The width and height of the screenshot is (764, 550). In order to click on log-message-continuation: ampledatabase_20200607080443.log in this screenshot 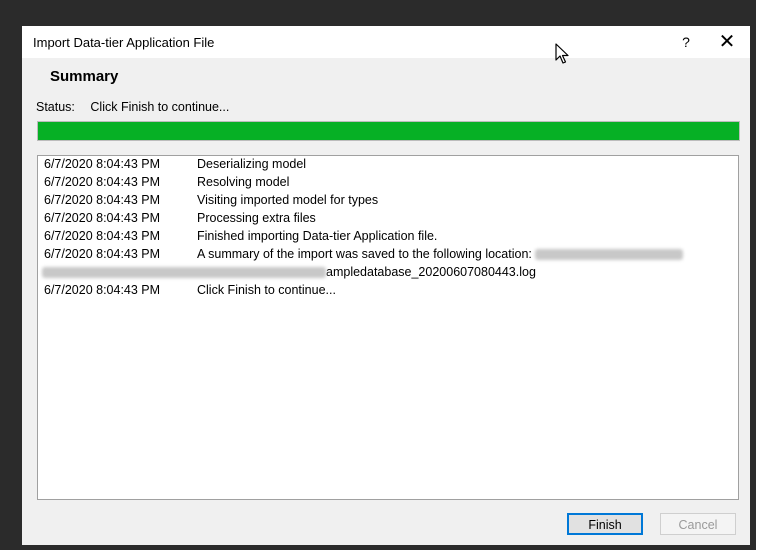, I will do `click(289, 272)`.